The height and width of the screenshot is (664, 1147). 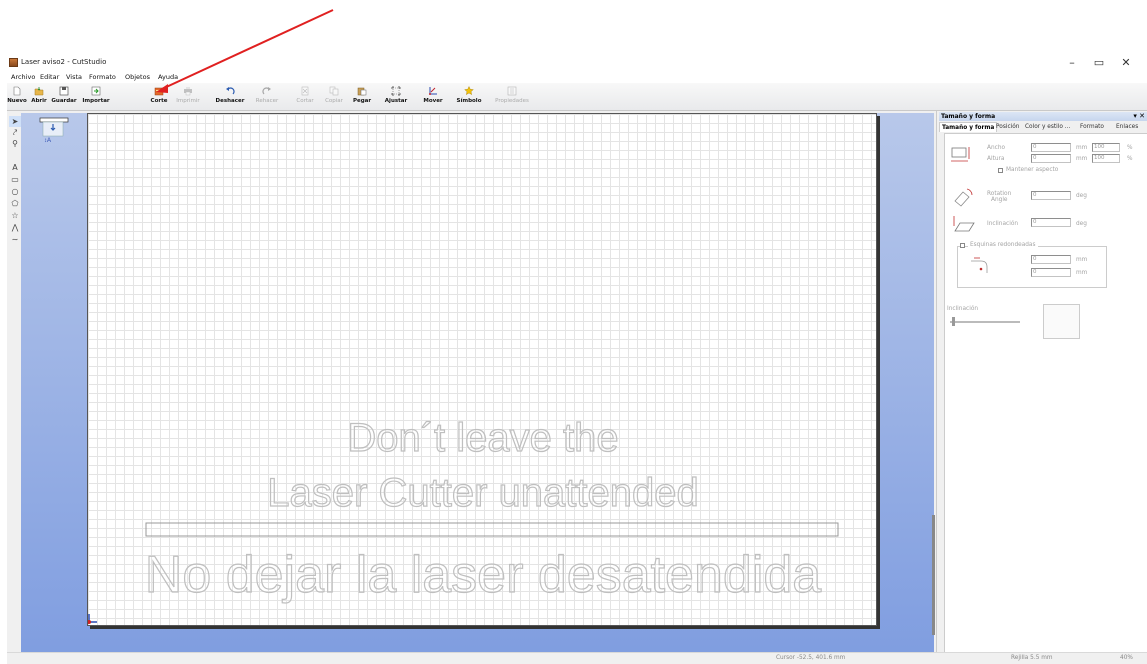 What do you see at coordinates (1092, 127) in the screenshot?
I see `tab-formato: Formato` at bounding box center [1092, 127].